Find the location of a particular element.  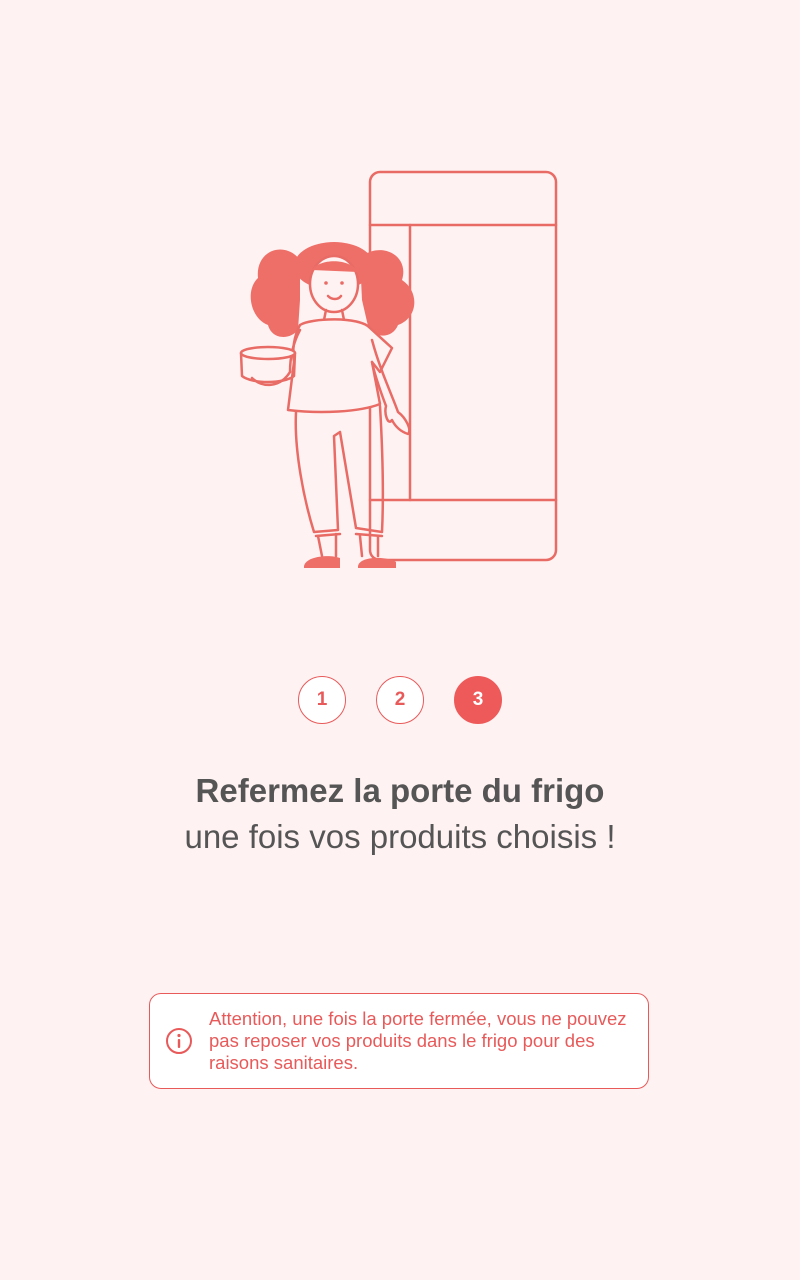

page-subtitle: une fois vos produits choisis ! is located at coordinates (400, 836).